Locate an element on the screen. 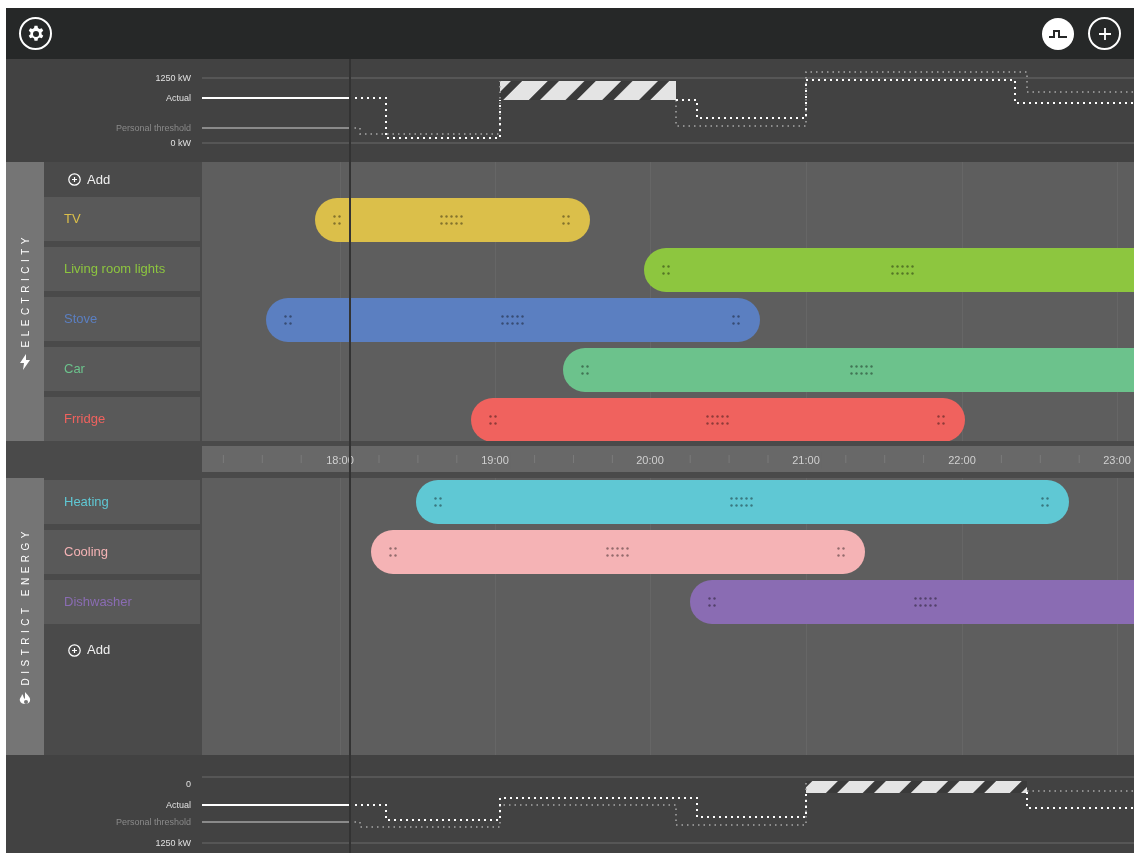  device-name: Car is located at coordinates (74, 369).